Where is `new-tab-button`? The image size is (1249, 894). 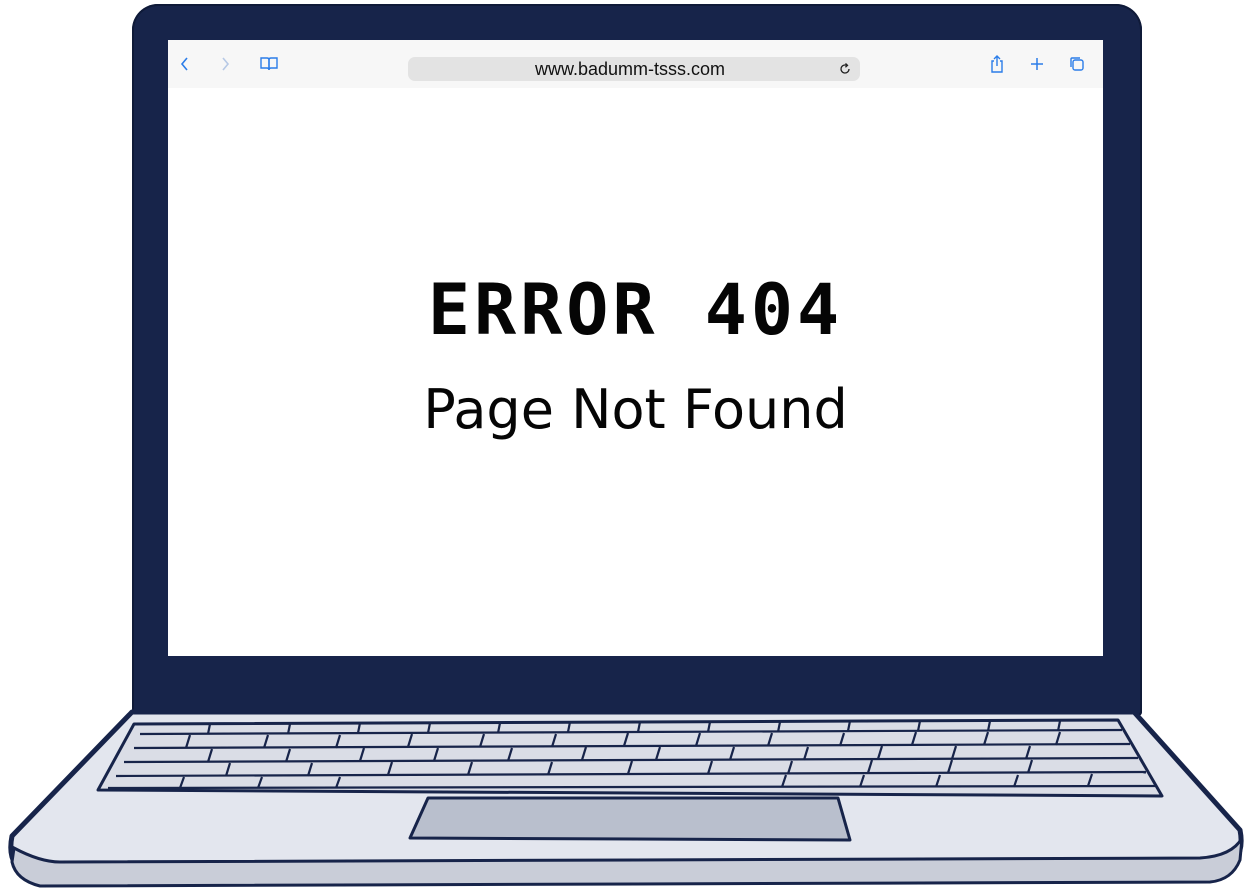
new-tab-button is located at coordinates (1037, 64).